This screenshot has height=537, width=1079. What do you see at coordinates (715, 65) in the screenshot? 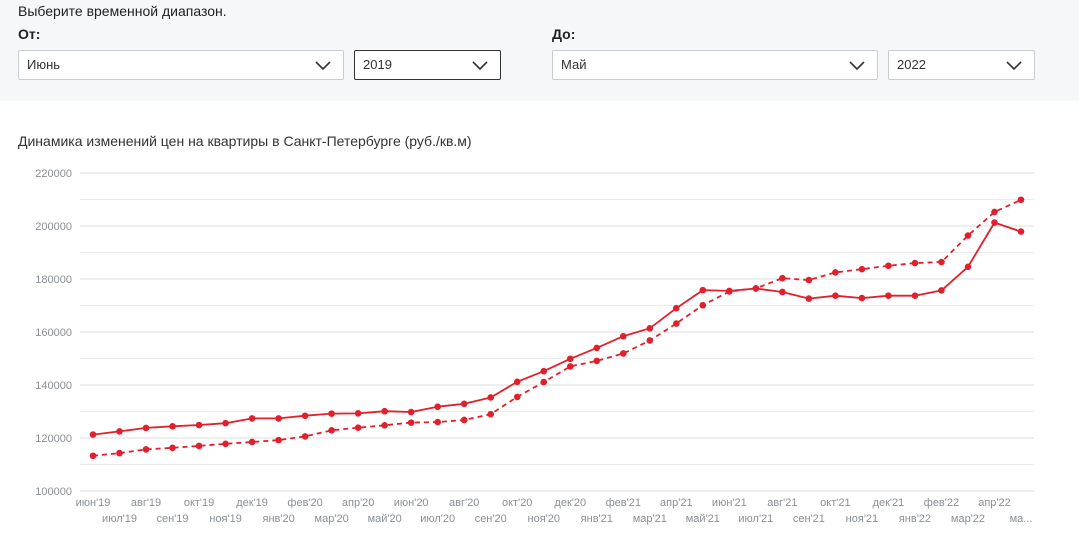
I see `to-month-select: Май` at bounding box center [715, 65].